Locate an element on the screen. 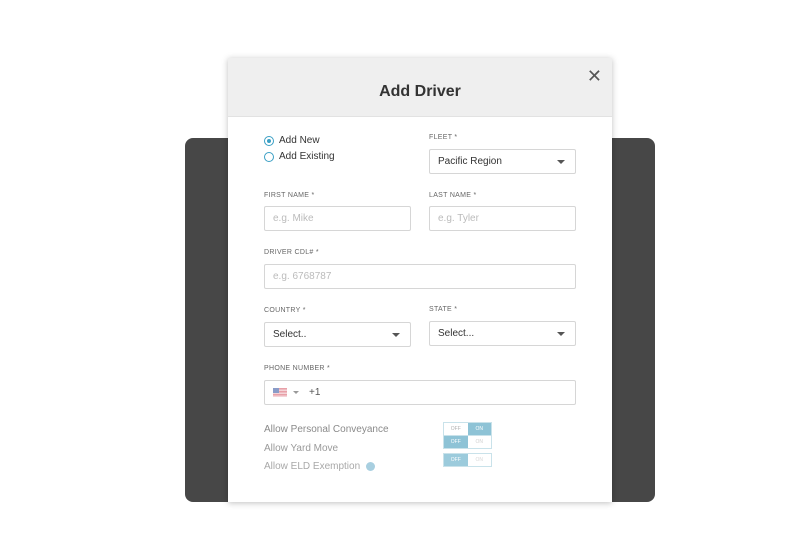 This screenshot has width=794, height=560. eld-exemption-label: Allow ELD Exemption is located at coordinates (319, 466).